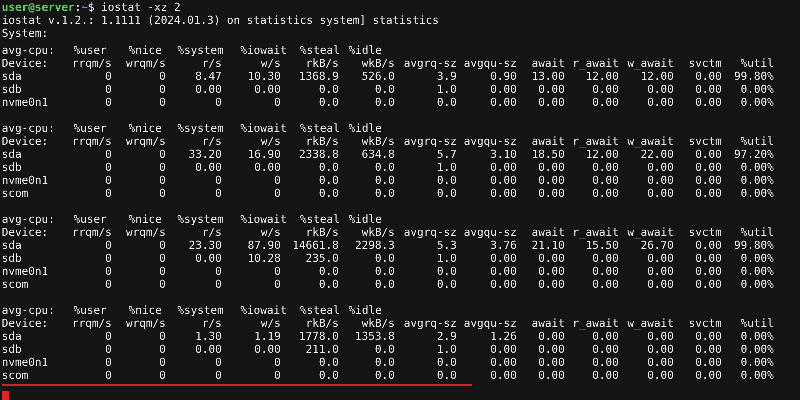 This screenshot has width=800, height=400. Describe the element at coordinates (318, 336) in the screenshot. I see `table-cell-text: 1778.0` at that location.